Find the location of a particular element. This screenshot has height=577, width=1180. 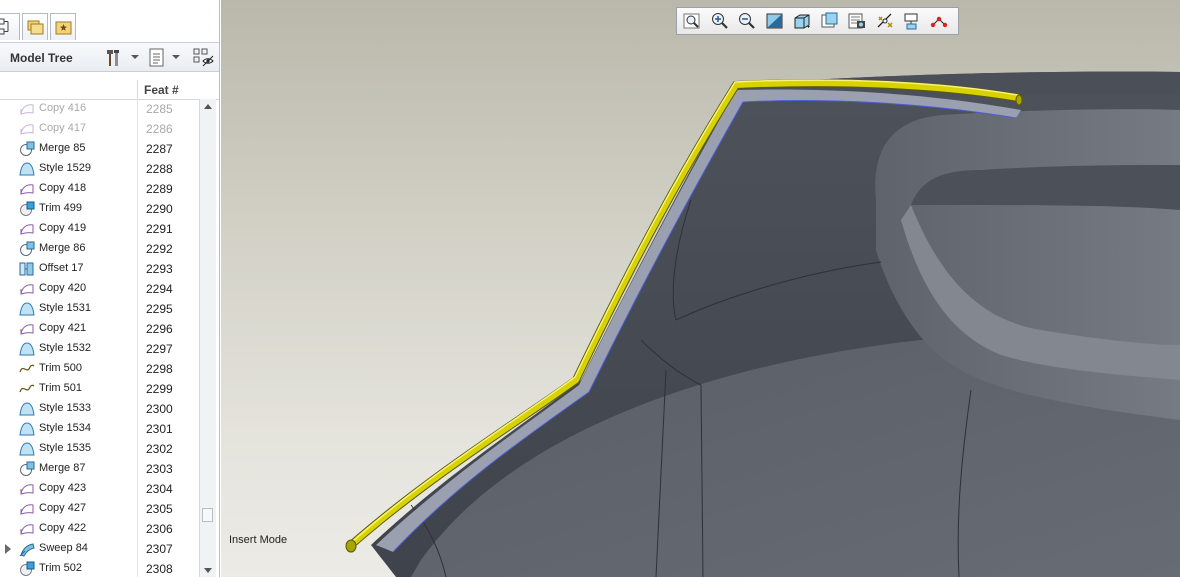

scroll-up-arrow is located at coordinates (208, 106).